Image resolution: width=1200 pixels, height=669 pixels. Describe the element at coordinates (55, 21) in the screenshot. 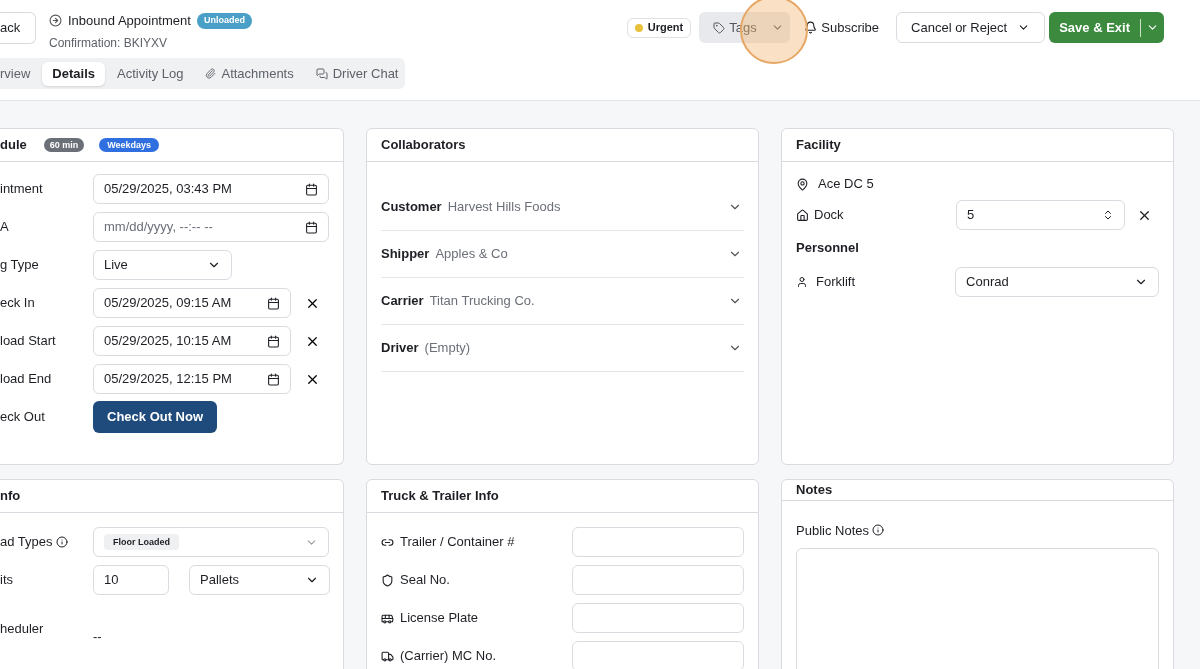

I see `arrow-circle-icon` at that location.